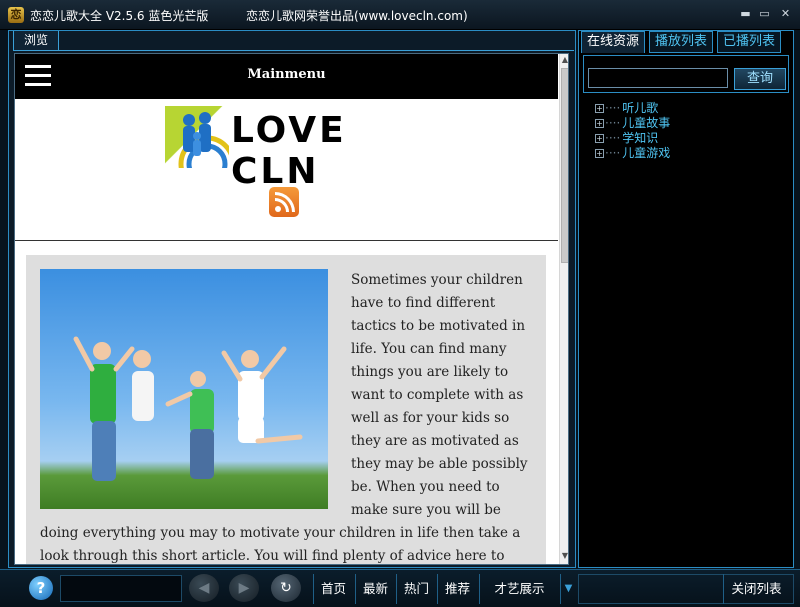 Image resolution: width=800 pixels, height=607 pixels. Describe the element at coordinates (286, 240) in the screenshot. I see `header-divider` at that location.